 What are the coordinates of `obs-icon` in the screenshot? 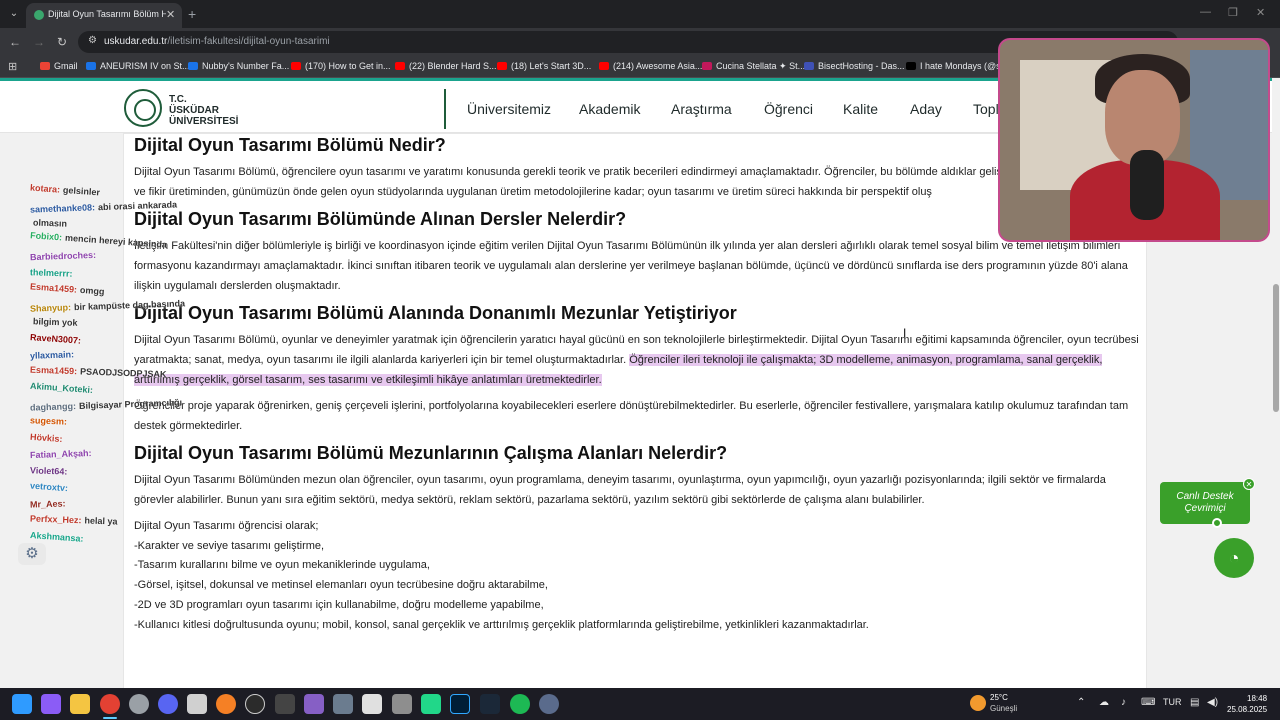 It's located at (139, 704).